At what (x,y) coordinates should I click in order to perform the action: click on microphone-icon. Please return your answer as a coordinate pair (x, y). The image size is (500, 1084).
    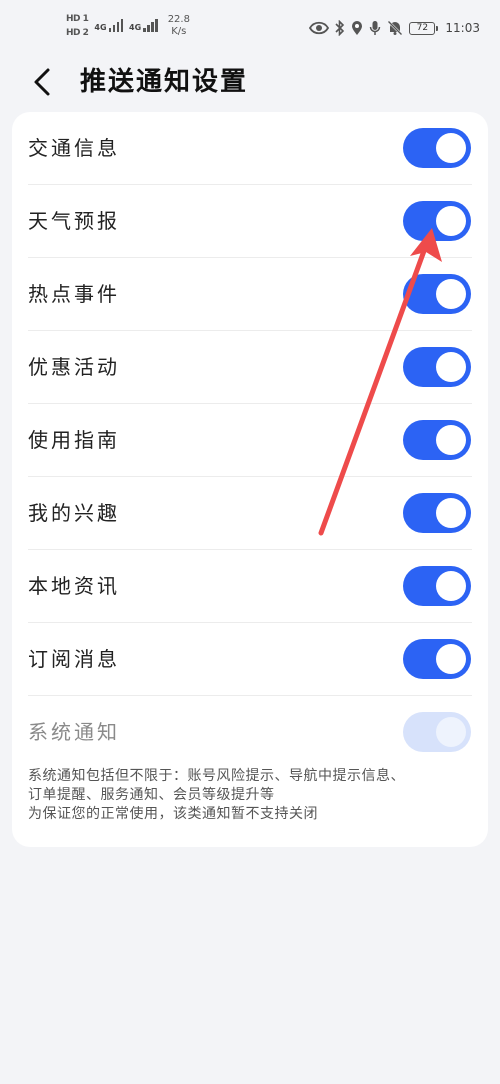
    Looking at the image, I should click on (375, 28).